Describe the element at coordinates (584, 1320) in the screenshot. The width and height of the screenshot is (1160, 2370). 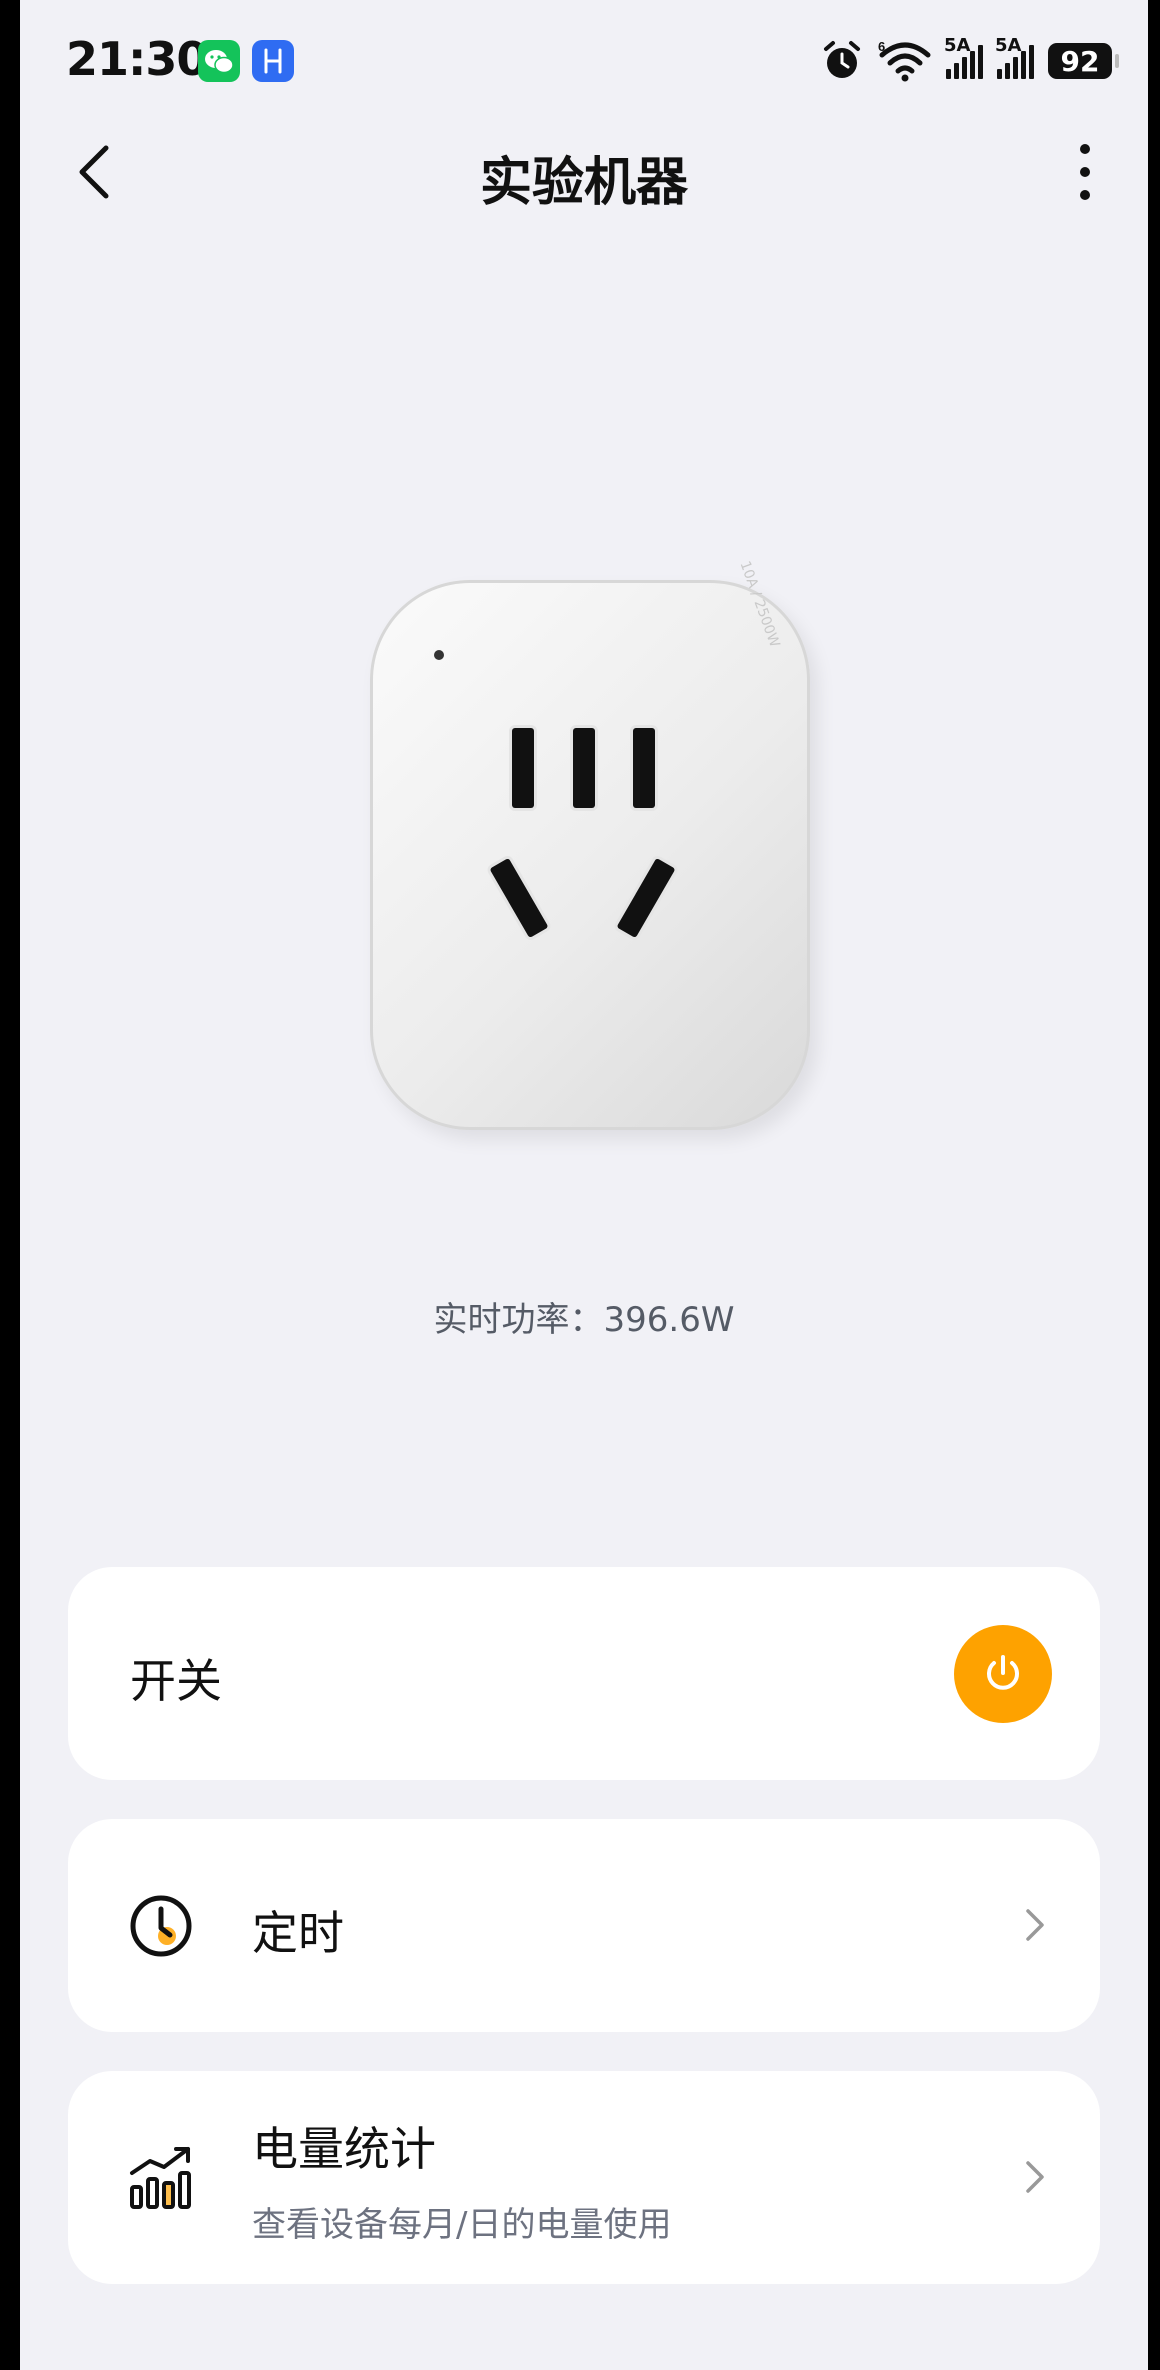
I see `realtime-power: 实时功率：396.6W` at that location.